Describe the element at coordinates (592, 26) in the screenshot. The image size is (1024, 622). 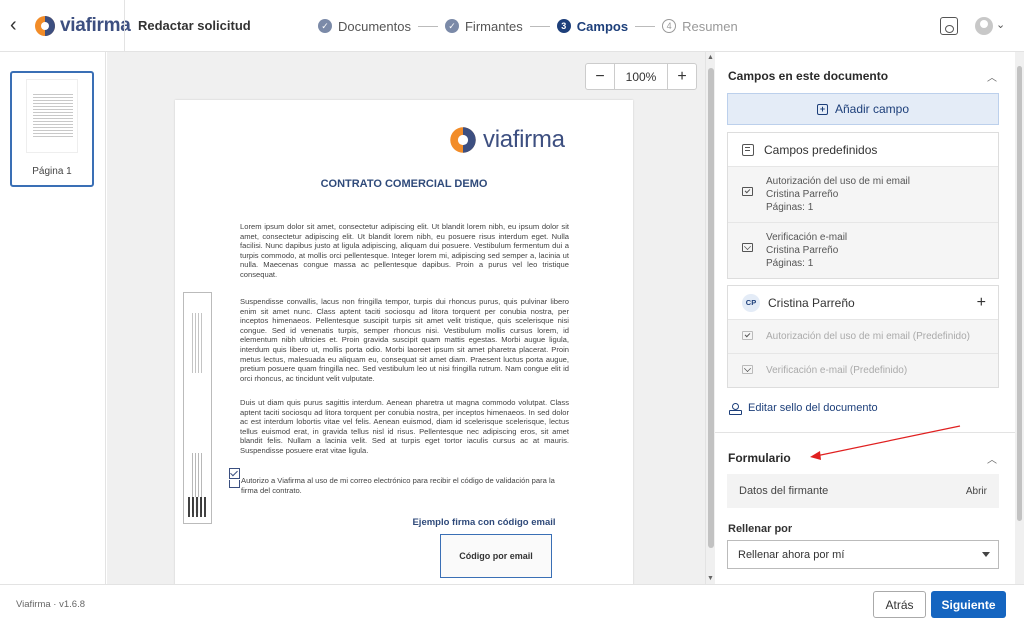
I see `step-campos: 3 Campos` at that location.